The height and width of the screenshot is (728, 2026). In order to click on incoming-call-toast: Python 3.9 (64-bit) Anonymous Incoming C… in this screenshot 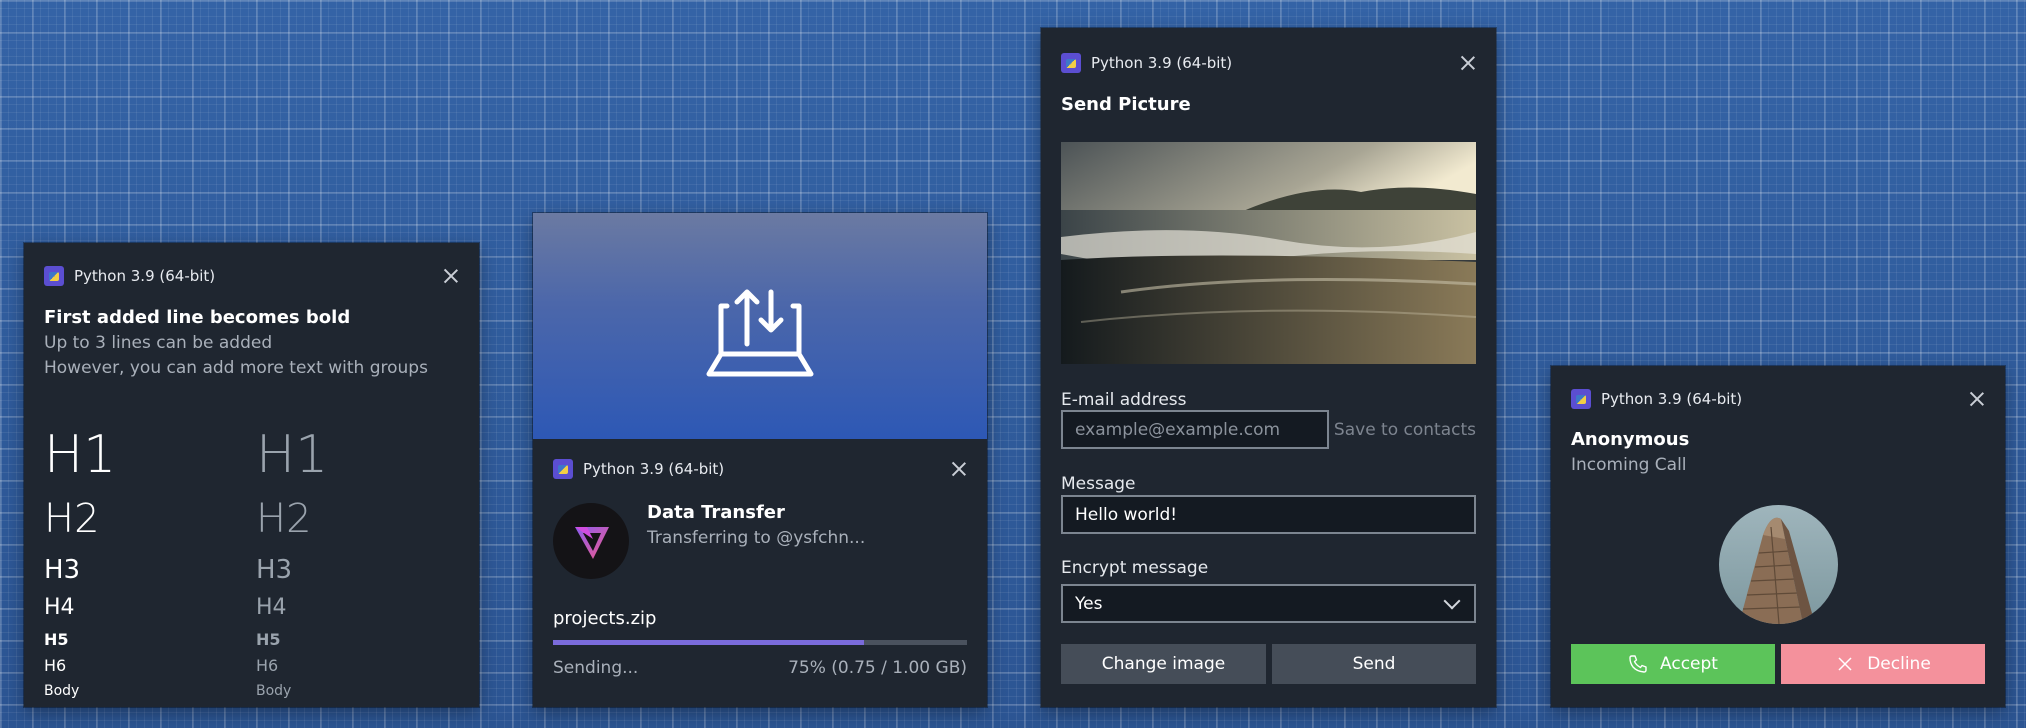, I will do `click(1778, 536)`.